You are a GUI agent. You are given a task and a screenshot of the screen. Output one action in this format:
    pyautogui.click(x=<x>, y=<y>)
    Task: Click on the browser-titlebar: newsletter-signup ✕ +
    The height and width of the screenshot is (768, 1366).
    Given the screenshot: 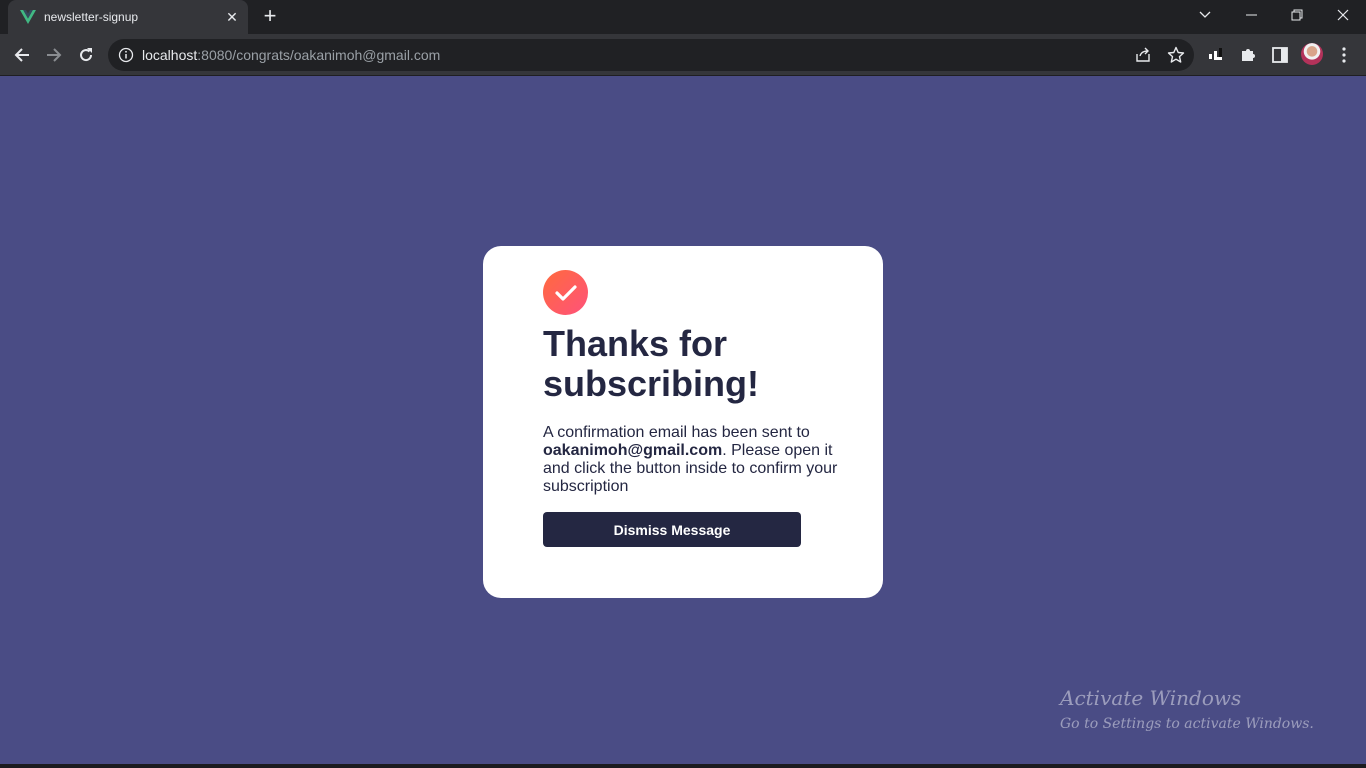 What is the action you would take?
    pyautogui.click(x=683, y=17)
    